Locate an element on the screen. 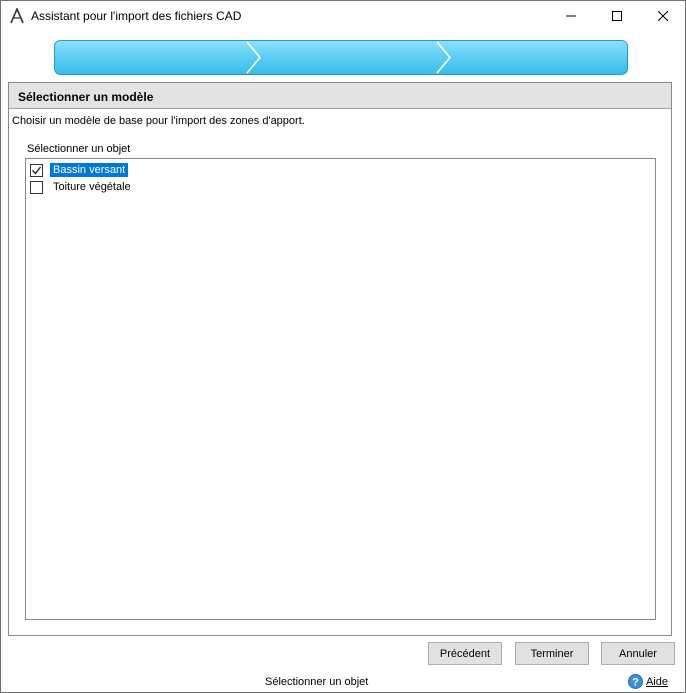 Image resolution: width=686 pixels, height=693 pixels. finish-button: Terminer is located at coordinates (552, 653).